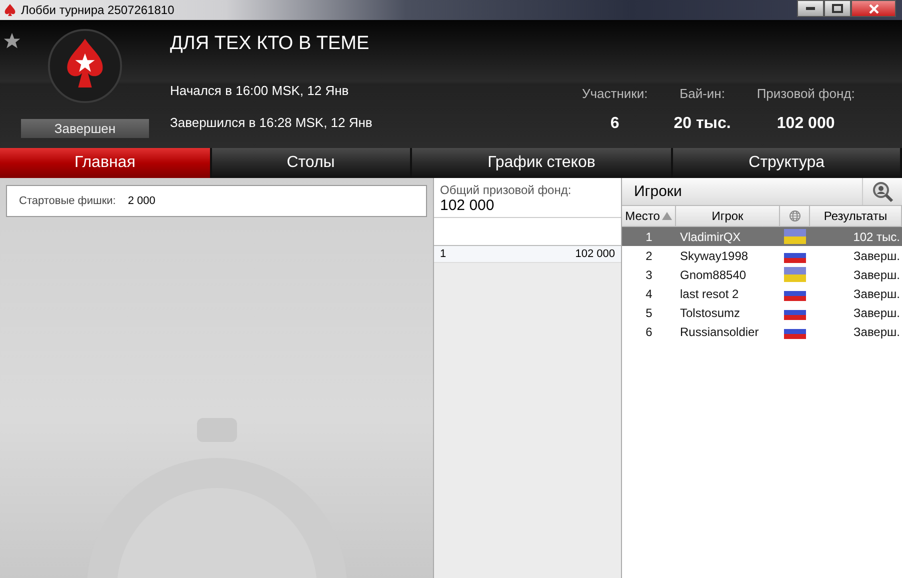 Image resolution: width=902 pixels, height=578 pixels. I want to click on spade-icon, so click(10, 10).